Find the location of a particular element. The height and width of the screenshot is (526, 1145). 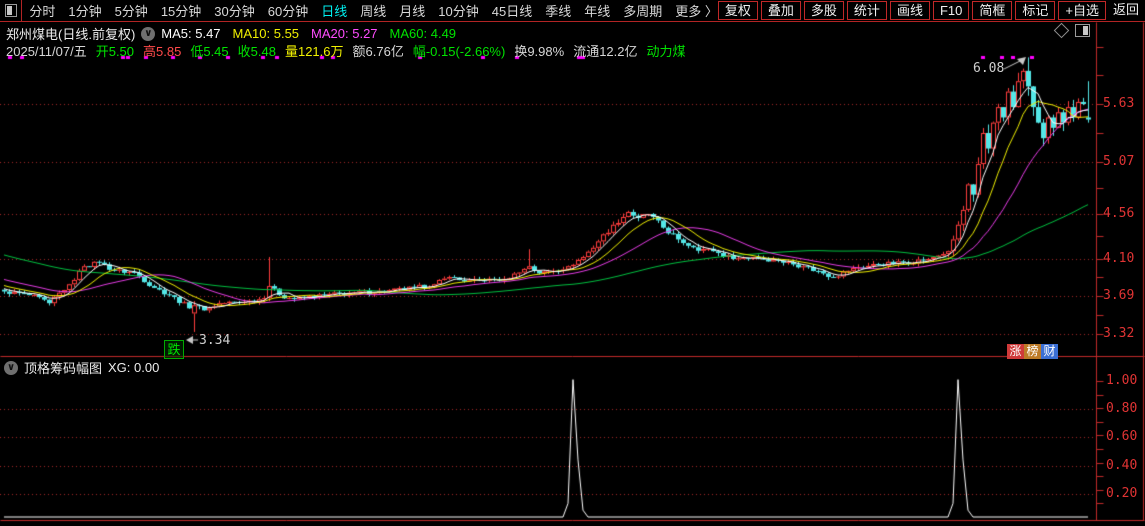

sub-indicator-header: ∨ 顶格筹码幅图 XG: 0.00 is located at coordinates (81, 367).